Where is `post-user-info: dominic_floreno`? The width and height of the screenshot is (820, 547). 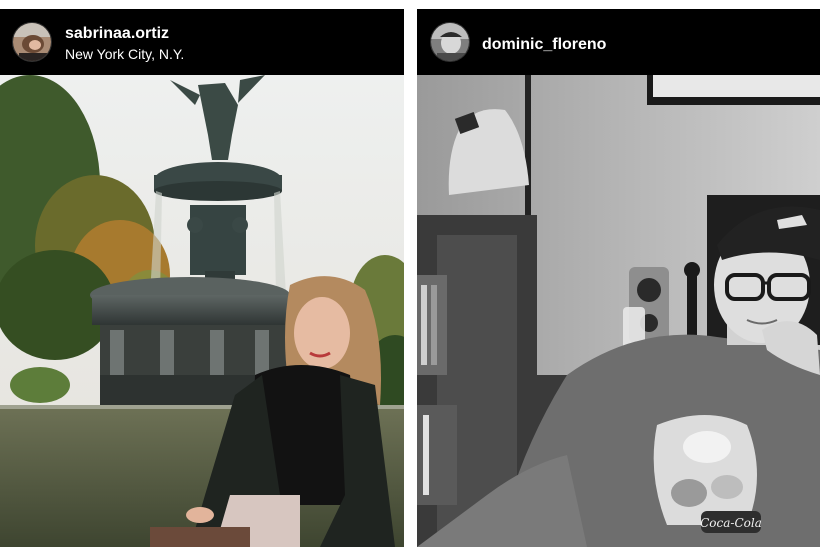 post-user-info: dominic_floreno is located at coordinates (544, 39).